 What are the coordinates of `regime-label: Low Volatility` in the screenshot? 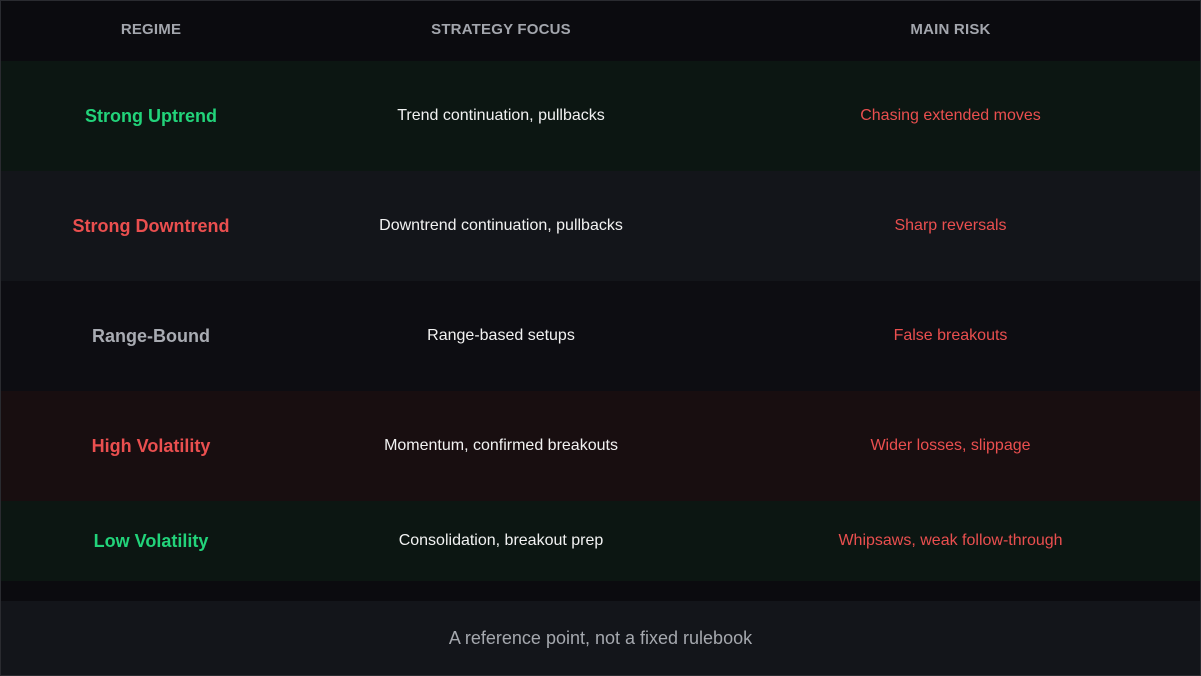 It's located at (151, 540).